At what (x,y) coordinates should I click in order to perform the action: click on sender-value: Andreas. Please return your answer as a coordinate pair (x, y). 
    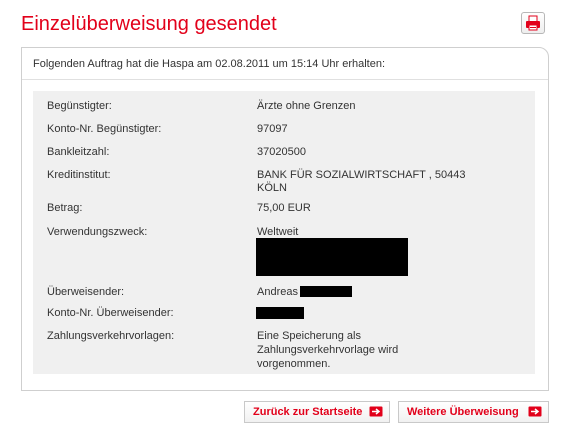
    Looking at the image, I should click on (277, 292).